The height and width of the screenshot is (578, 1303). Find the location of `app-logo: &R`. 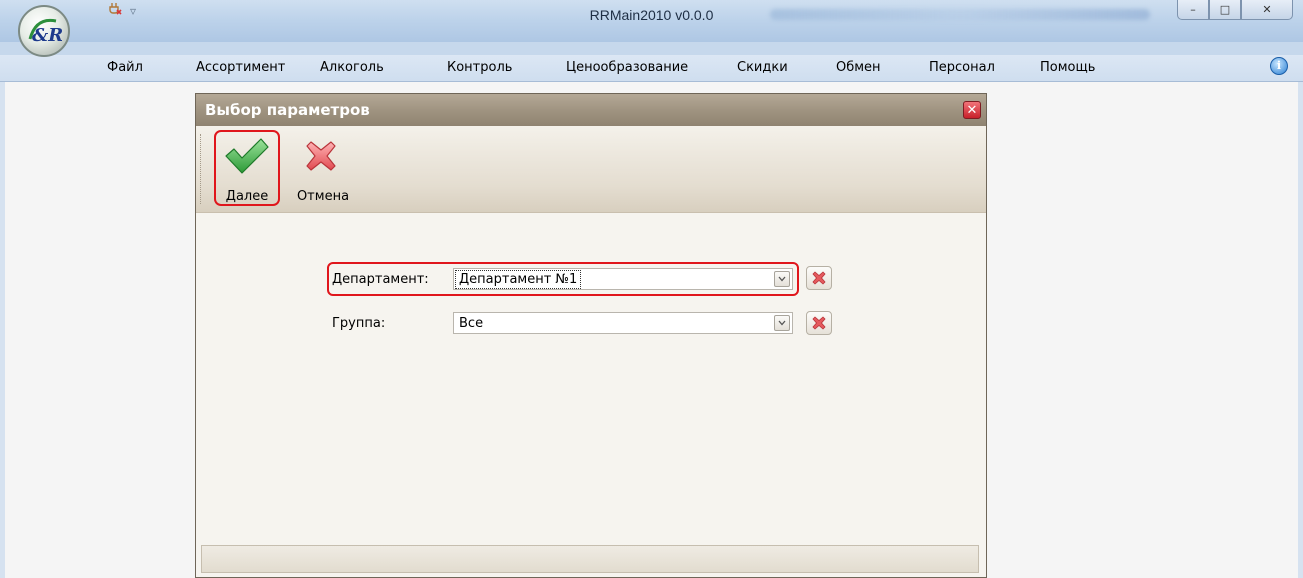

app-logo: &R is located at coordinates (44, 31).